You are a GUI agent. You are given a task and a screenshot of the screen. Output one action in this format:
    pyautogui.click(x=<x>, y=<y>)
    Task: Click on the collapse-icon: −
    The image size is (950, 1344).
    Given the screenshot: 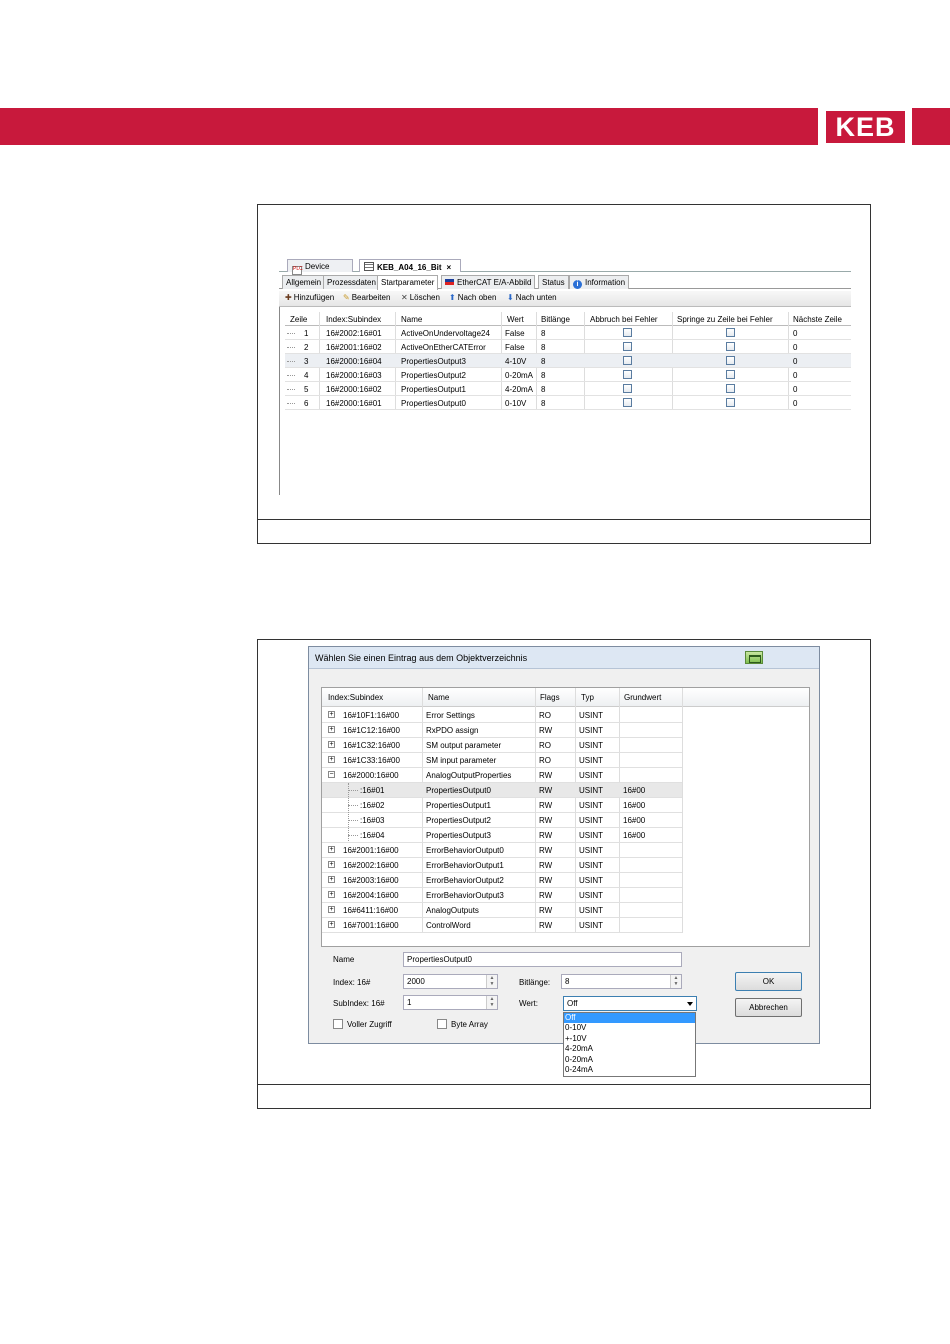 What is the action you would take?
    pyautogui.click(x=331, y=774)
    